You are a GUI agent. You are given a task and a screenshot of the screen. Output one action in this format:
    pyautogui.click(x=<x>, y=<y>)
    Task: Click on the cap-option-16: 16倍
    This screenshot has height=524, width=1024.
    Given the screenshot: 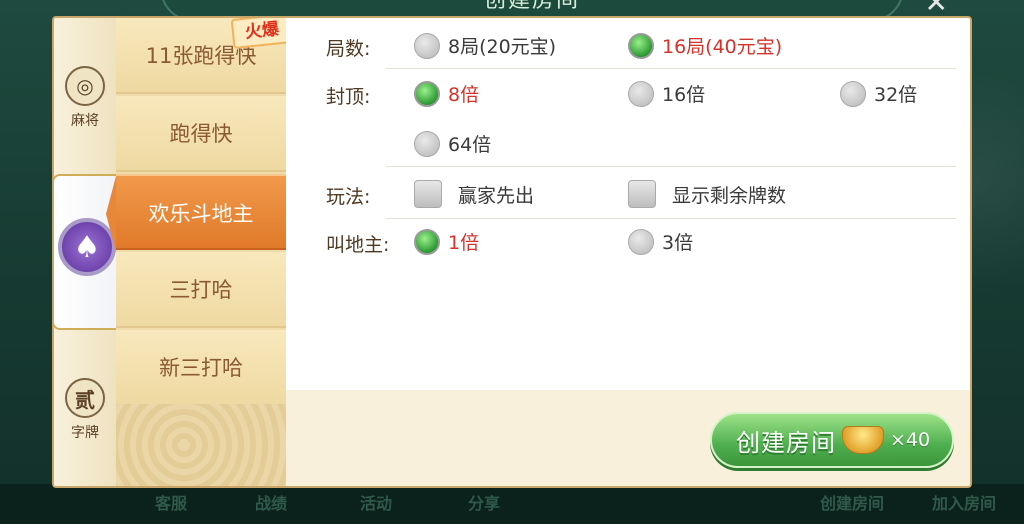 What is the action you would take?
    pyautogui.click(x=666, y=93)
    